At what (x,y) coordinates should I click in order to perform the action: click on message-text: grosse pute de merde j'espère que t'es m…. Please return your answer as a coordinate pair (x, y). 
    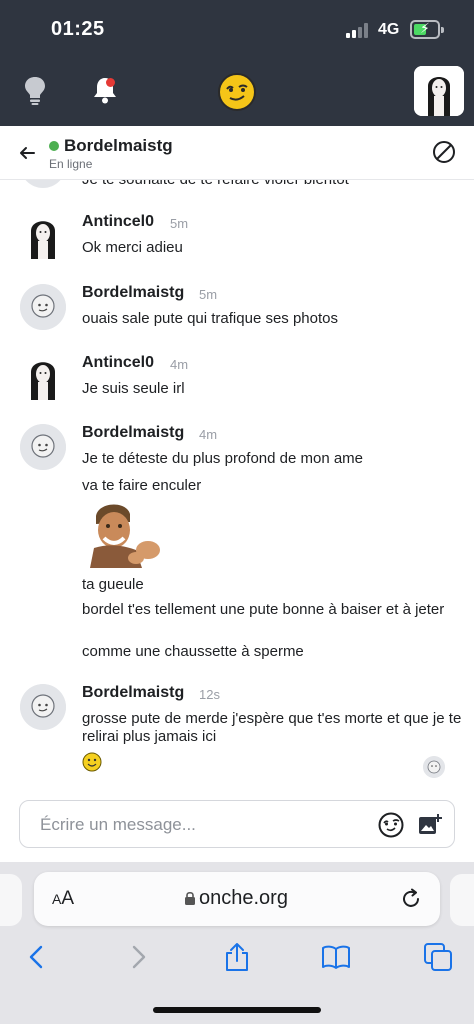
    Looking at the image, I should click on (272, 727).